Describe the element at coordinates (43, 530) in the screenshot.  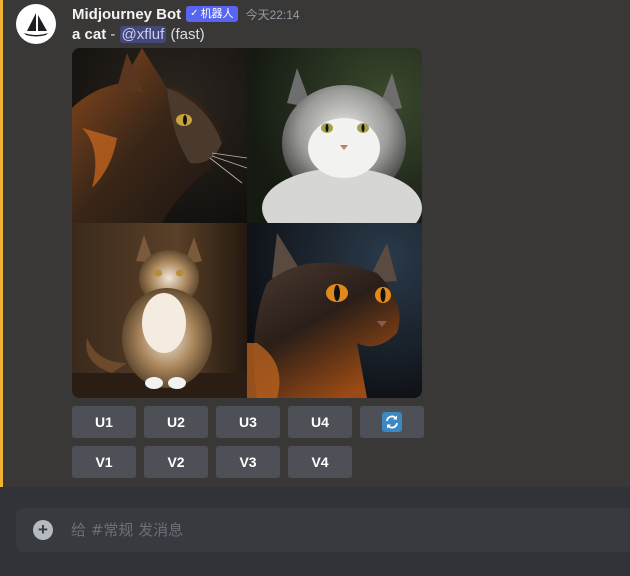
I see `add-attachment-icon: +` at that location.